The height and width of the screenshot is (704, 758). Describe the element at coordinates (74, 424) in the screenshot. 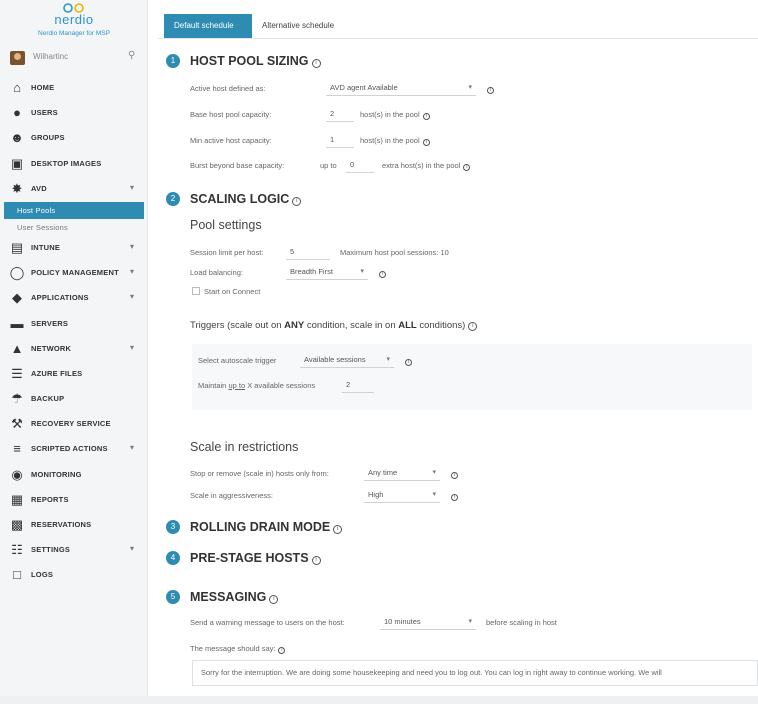

I see `sidebar-item-recovery-service: ⚒ RECOVERY SERVICE` at that location.